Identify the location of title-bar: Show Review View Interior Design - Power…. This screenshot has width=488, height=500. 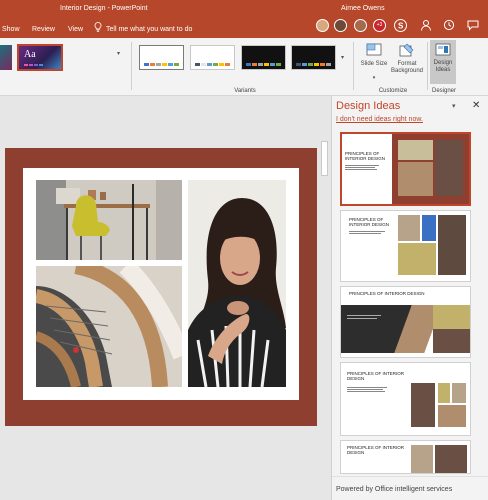
(244, 19).